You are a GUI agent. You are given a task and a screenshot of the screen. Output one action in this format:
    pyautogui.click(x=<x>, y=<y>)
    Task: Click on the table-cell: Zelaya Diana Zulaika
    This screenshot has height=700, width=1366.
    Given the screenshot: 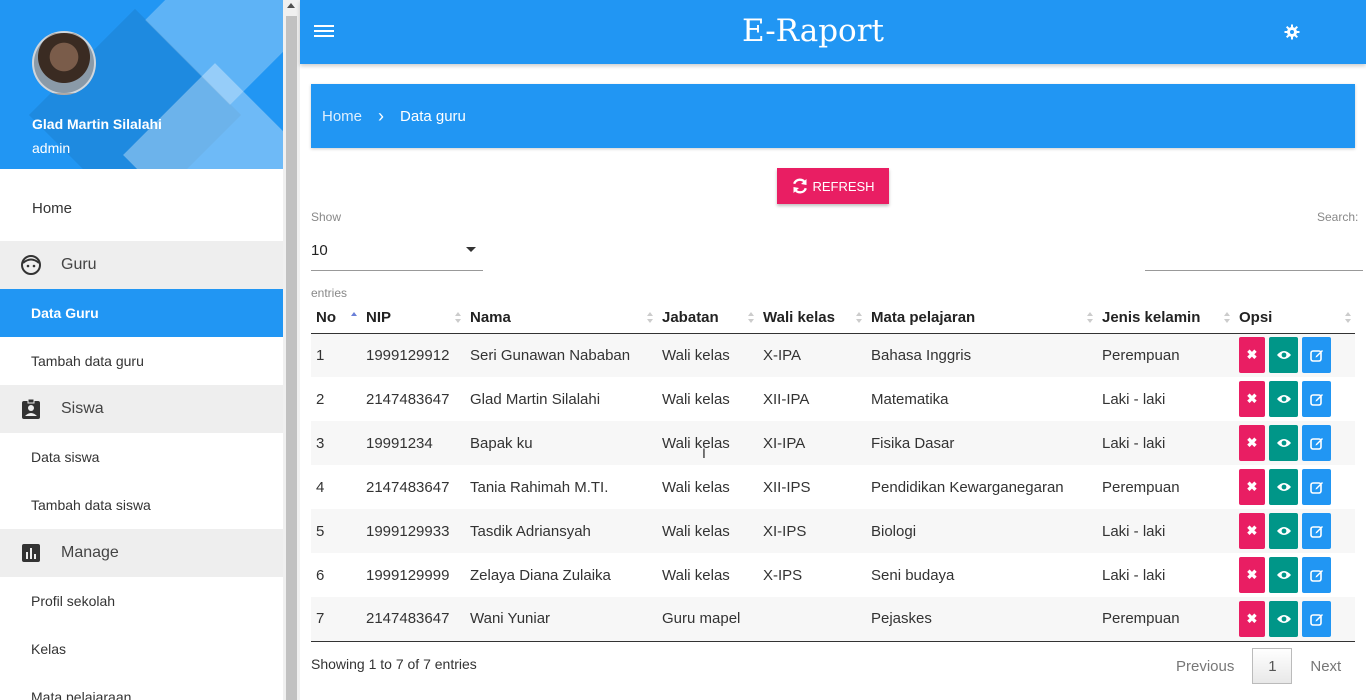 What is the action you would take?
    pyautogui.click(x=540, y=575)
    